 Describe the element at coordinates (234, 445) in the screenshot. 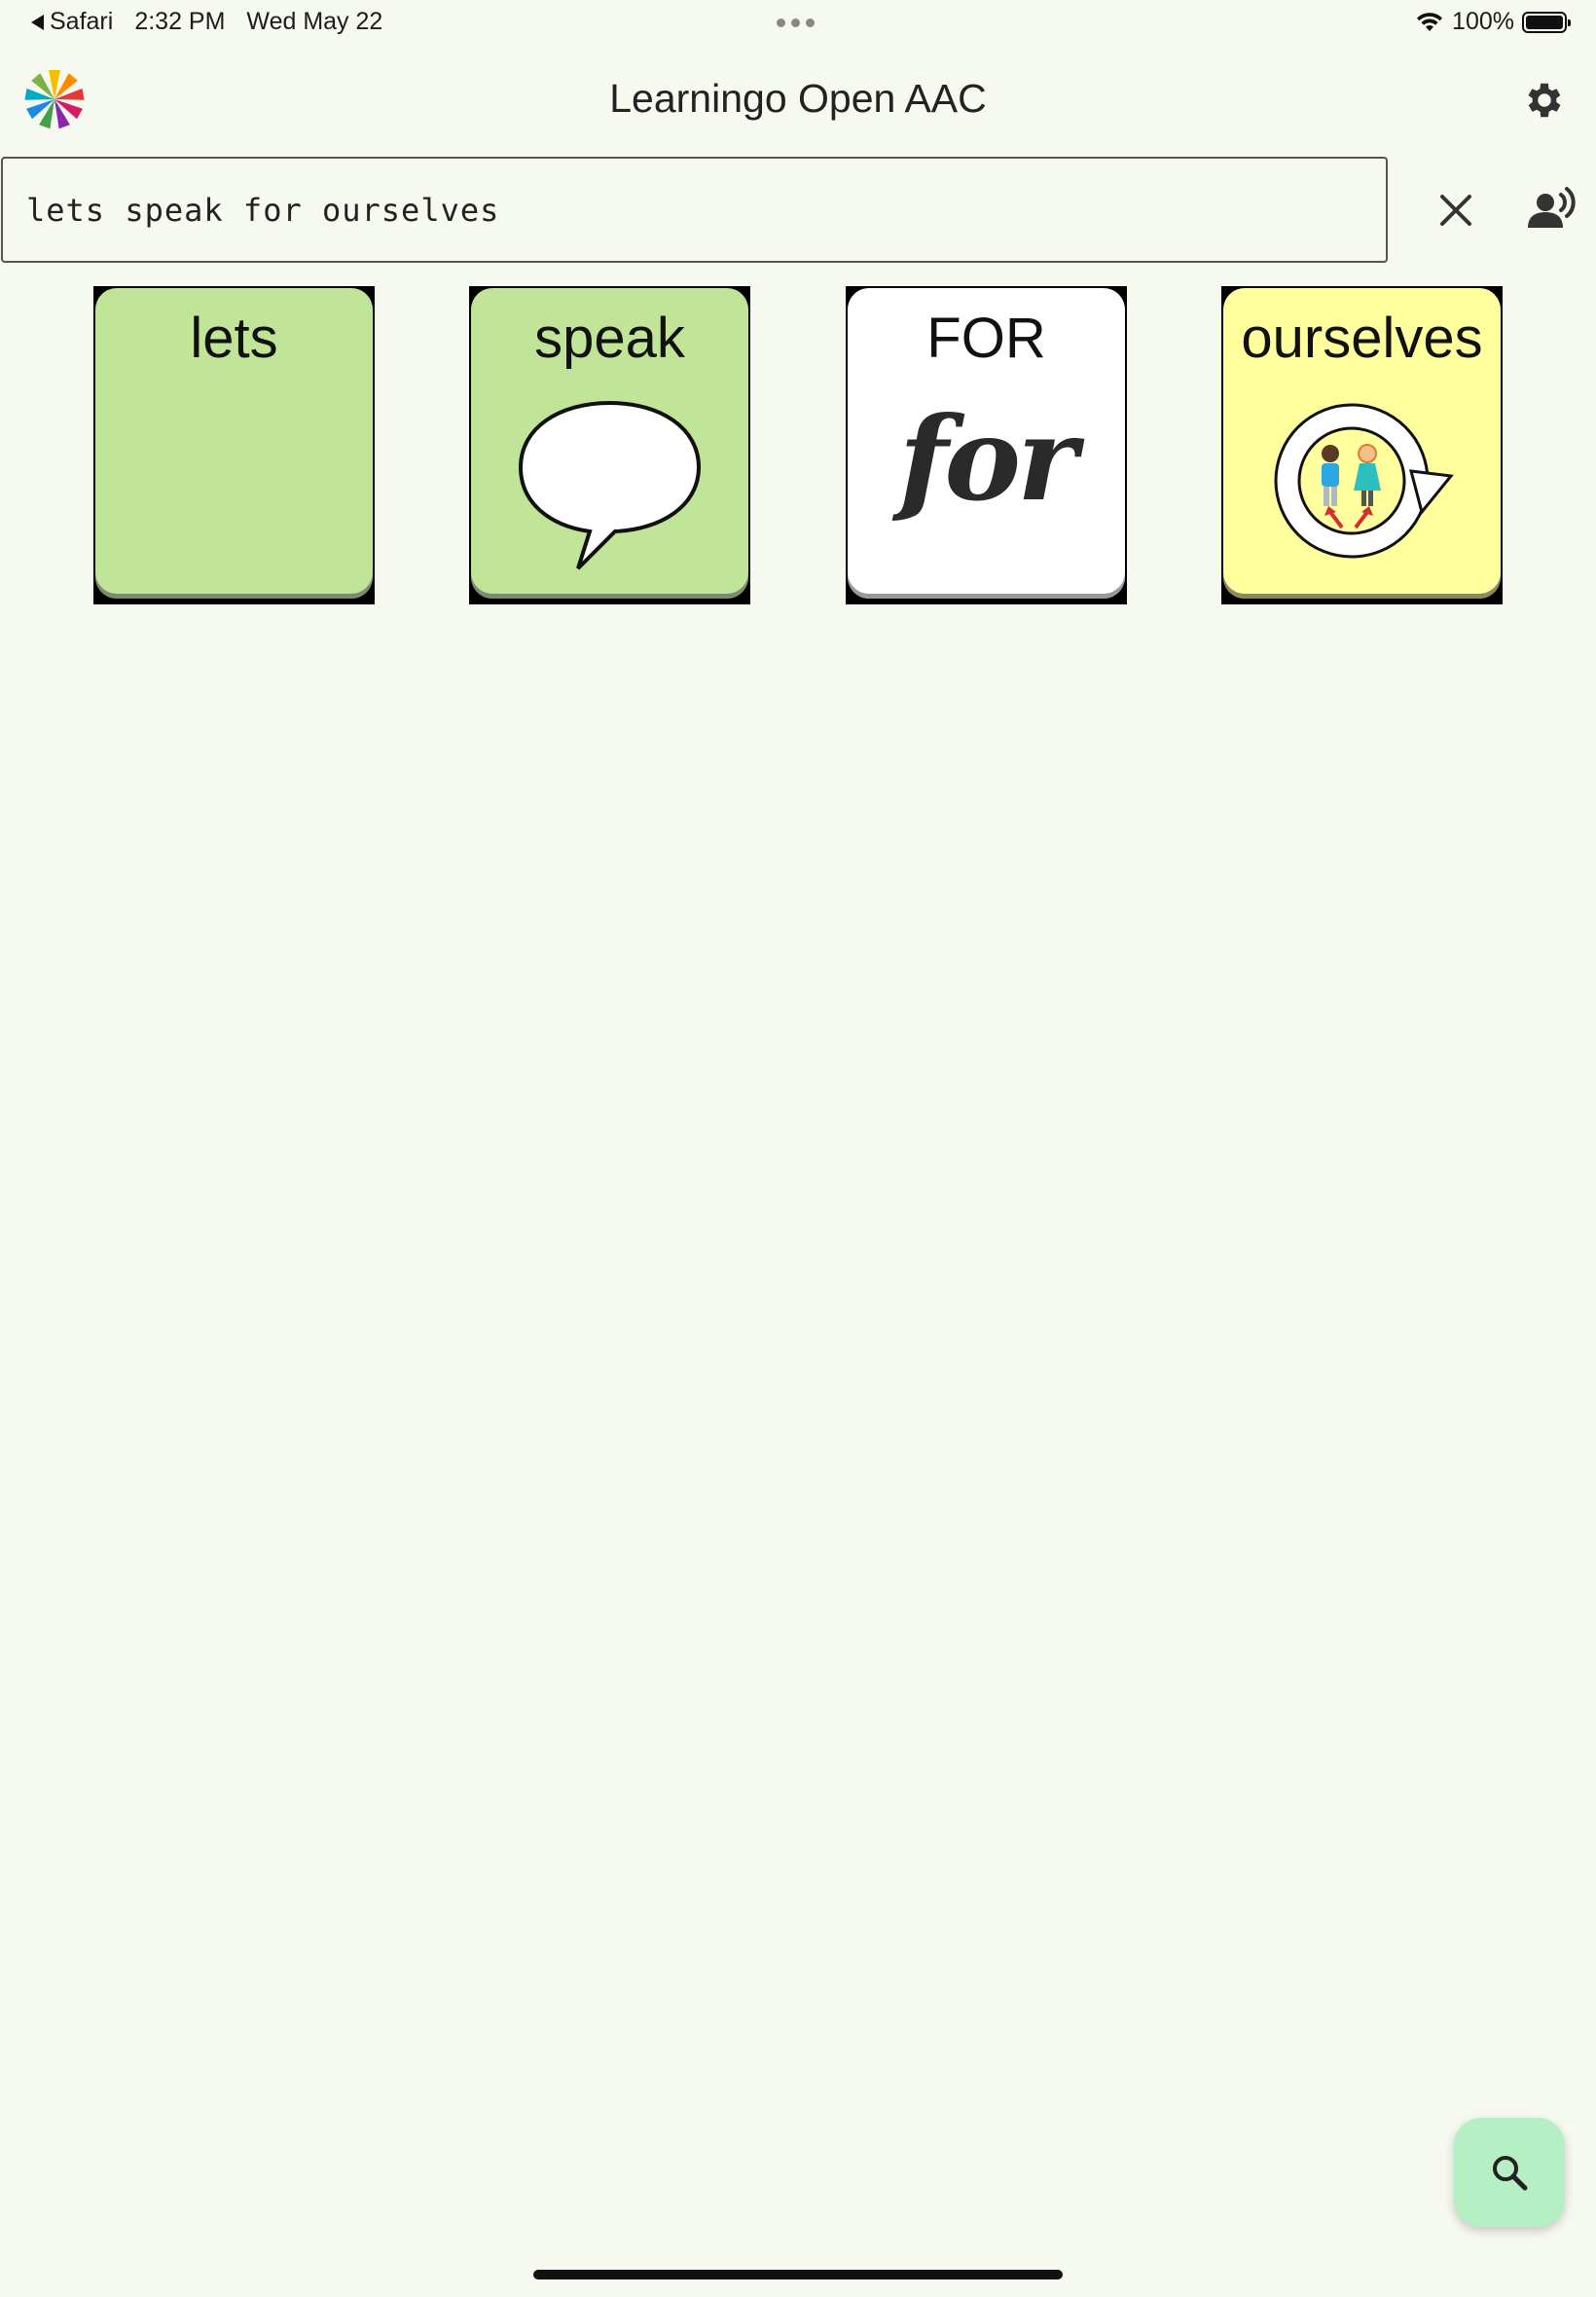

I see `tile-lets: lets` at that location.